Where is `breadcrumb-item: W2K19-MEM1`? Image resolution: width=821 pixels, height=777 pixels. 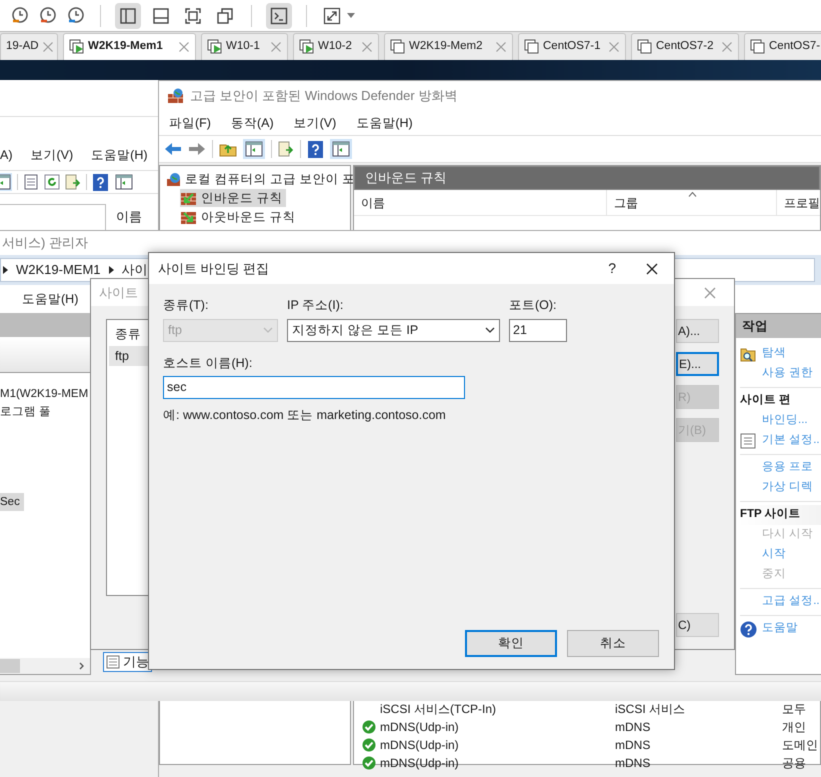 breadcrumb-item: W2K19-MEM1 is located at coordinates (58, 270).